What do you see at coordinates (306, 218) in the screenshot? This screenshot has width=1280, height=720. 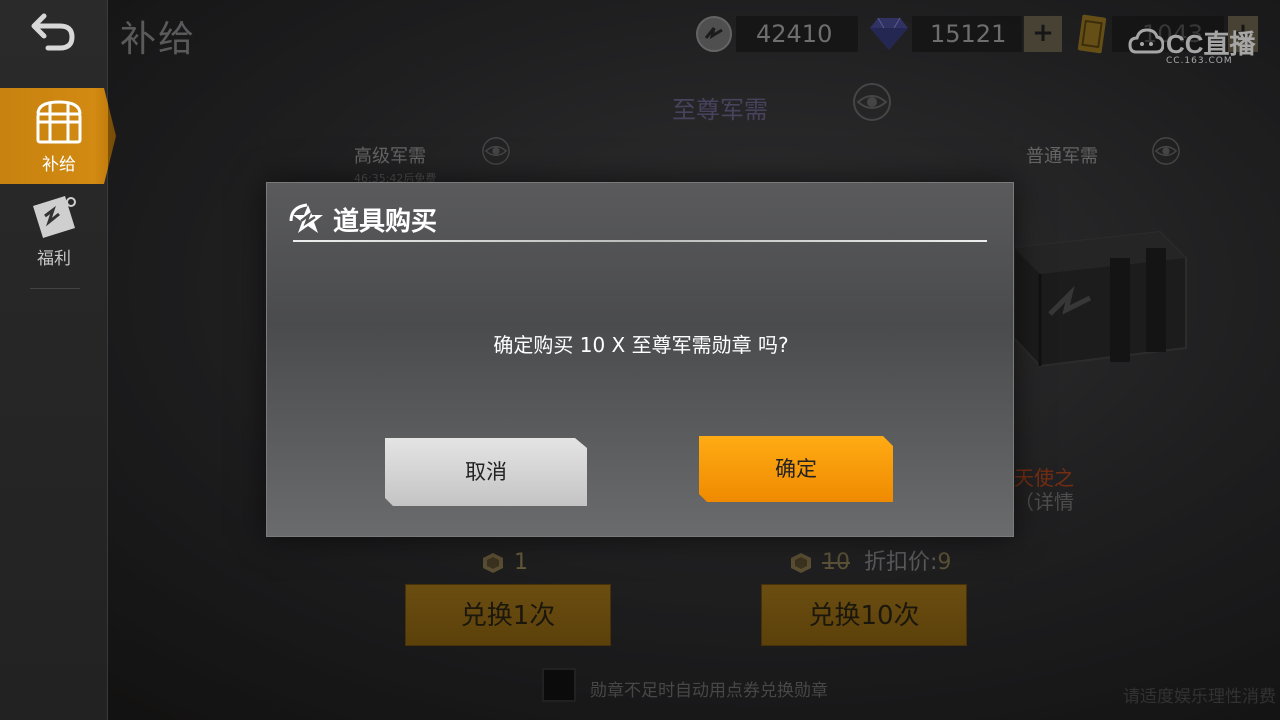 I see `game-logo-icon` at bounding box center [306, 218].